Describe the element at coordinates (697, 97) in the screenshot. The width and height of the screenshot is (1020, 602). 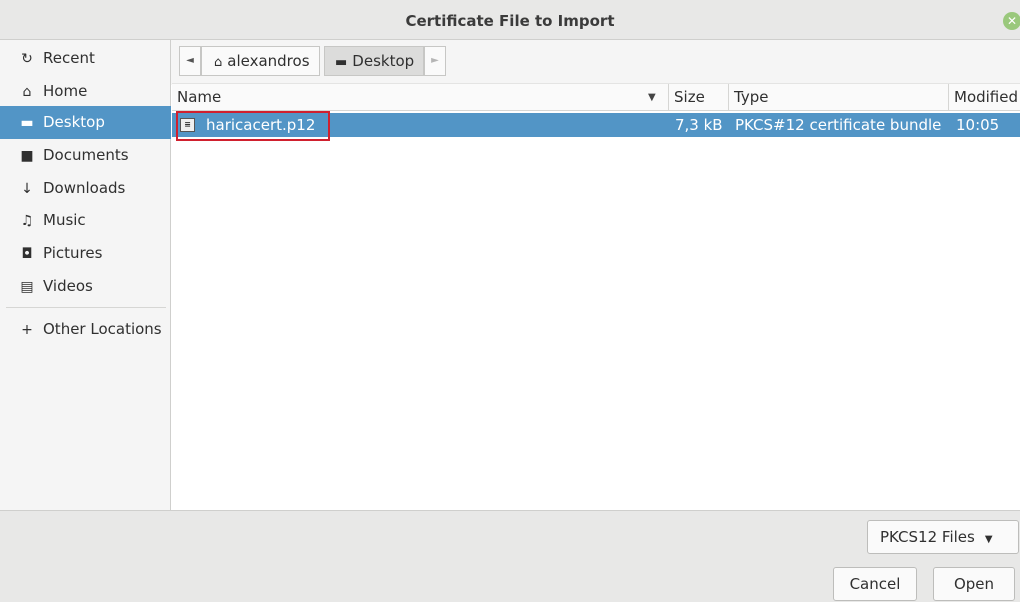
I see `column-size: Size` at that location.